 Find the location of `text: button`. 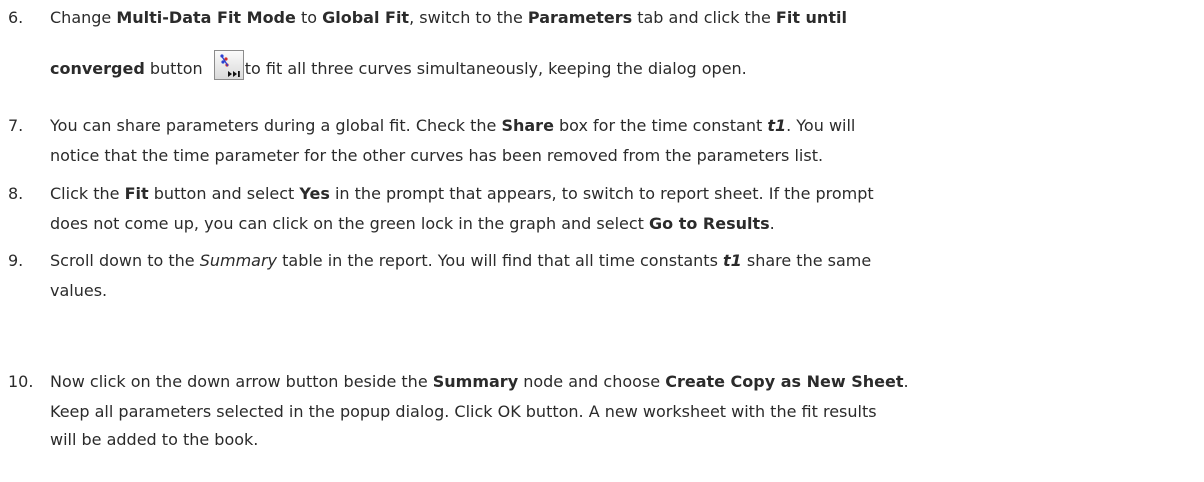

text: button is located at coordinates (176, 68).